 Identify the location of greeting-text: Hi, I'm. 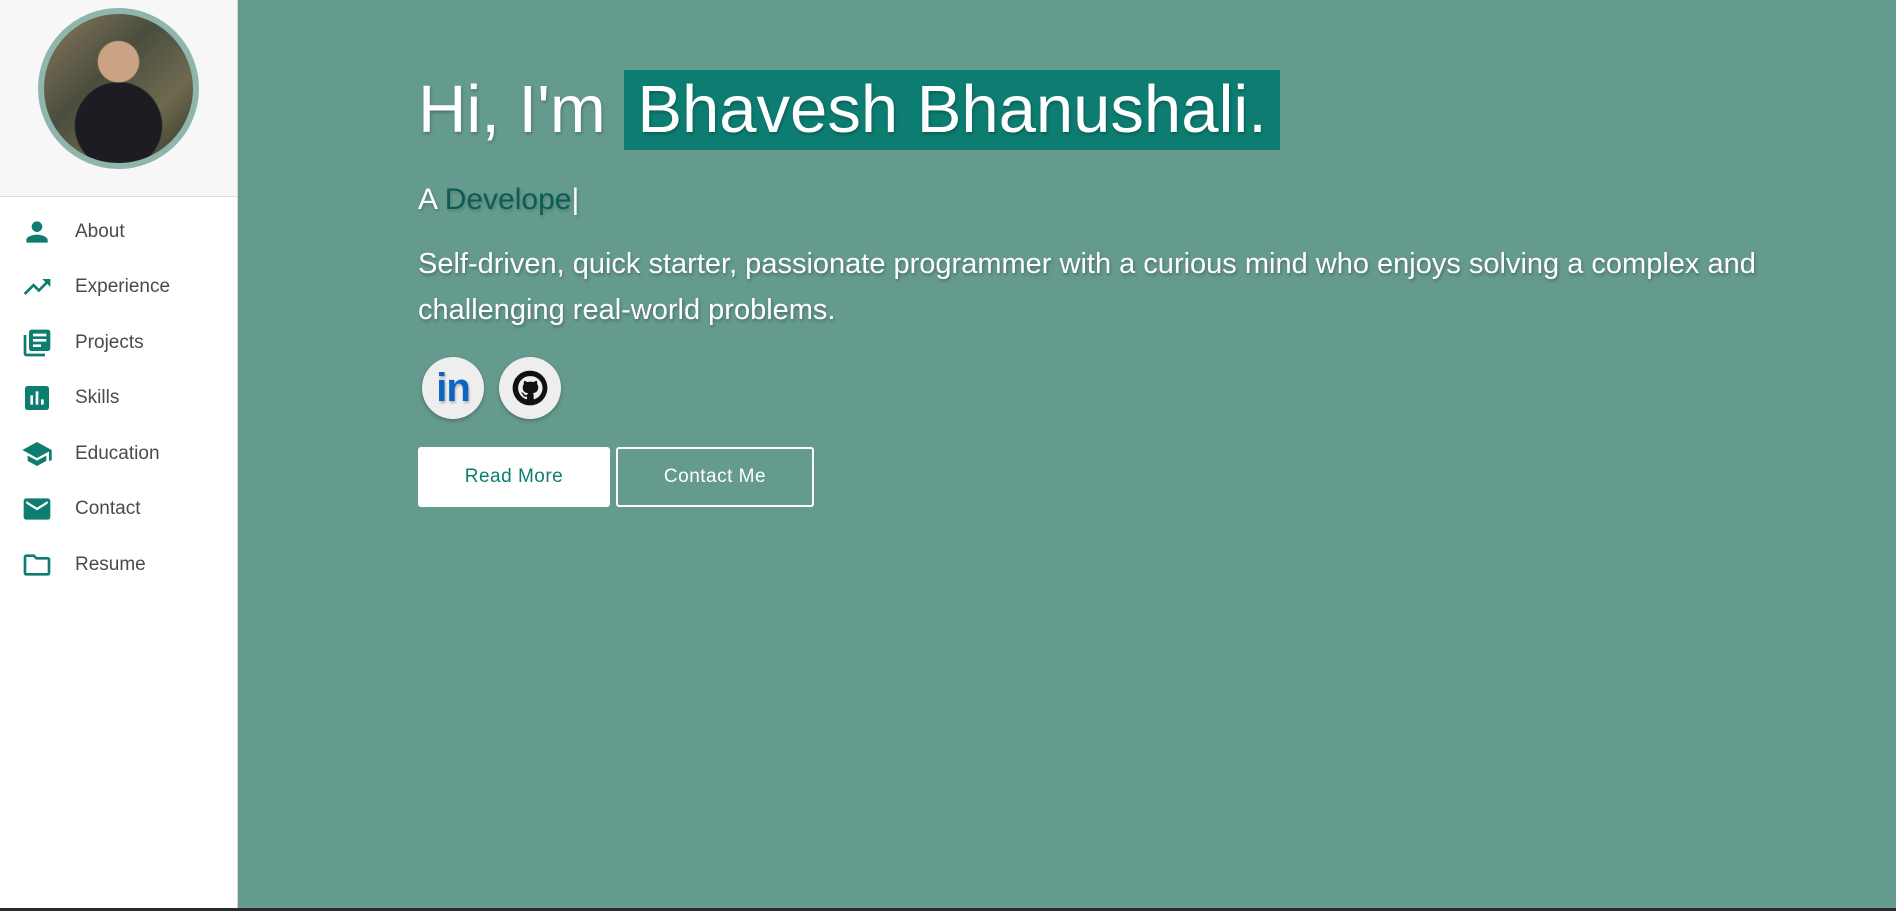
(521, 109).